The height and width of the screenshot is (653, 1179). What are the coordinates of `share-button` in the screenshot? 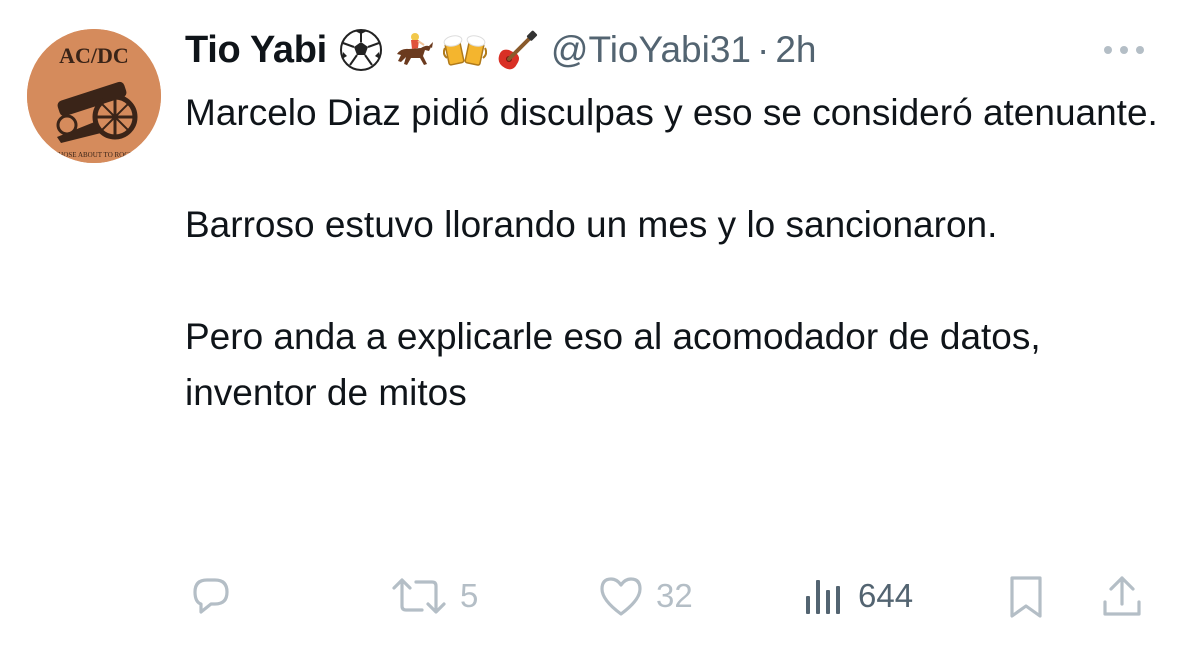 It's located at (1122, 596).